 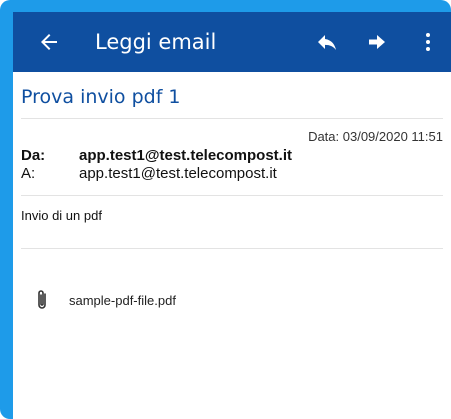 I want to click on paperclip-icon, so click(x=42, y=299).